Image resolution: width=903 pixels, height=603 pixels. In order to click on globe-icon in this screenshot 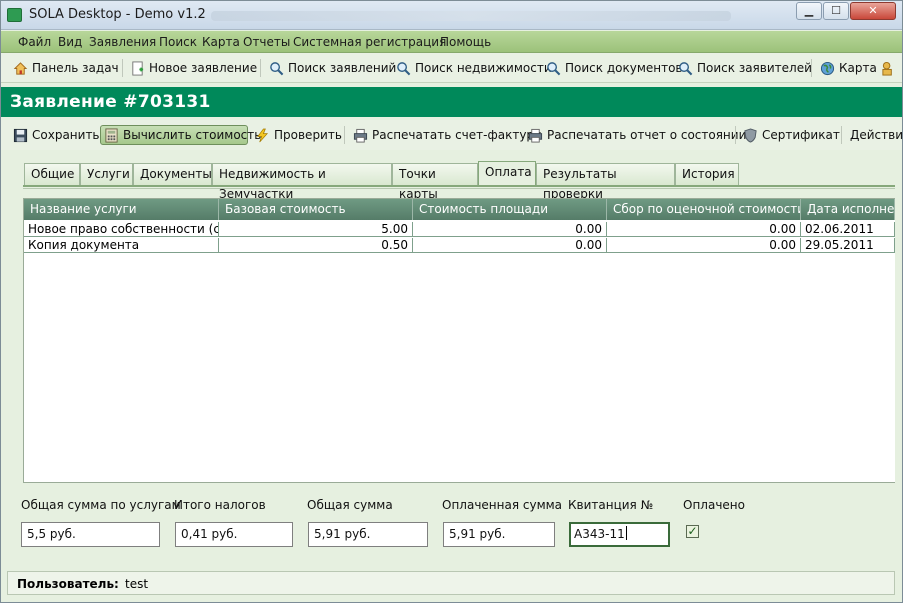, I will do `click(827, 68)`.